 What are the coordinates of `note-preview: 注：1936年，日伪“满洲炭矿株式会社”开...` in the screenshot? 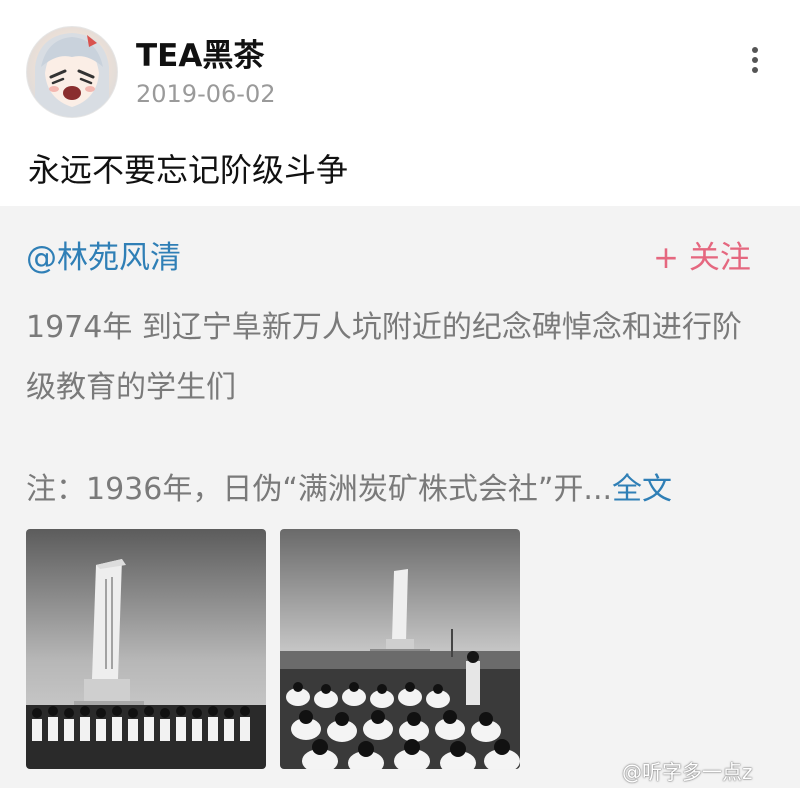 It's located at (319, 489).